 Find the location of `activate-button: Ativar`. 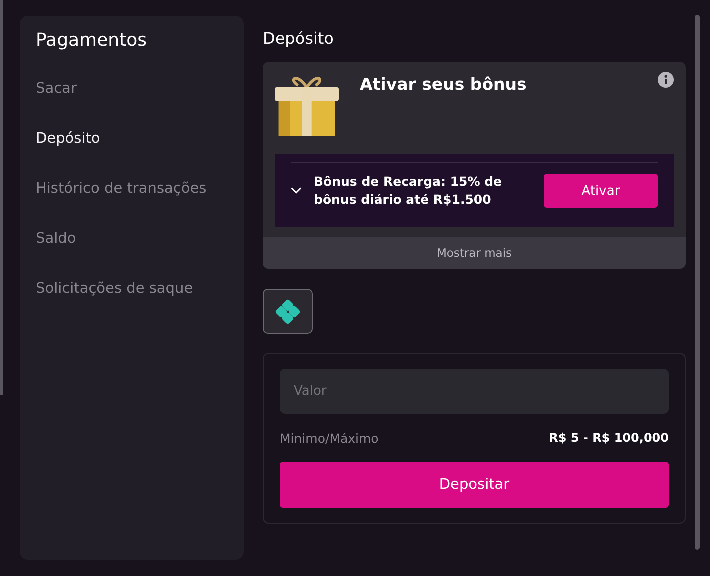

activate-button: Ativar is located at coordinates (601, 191).